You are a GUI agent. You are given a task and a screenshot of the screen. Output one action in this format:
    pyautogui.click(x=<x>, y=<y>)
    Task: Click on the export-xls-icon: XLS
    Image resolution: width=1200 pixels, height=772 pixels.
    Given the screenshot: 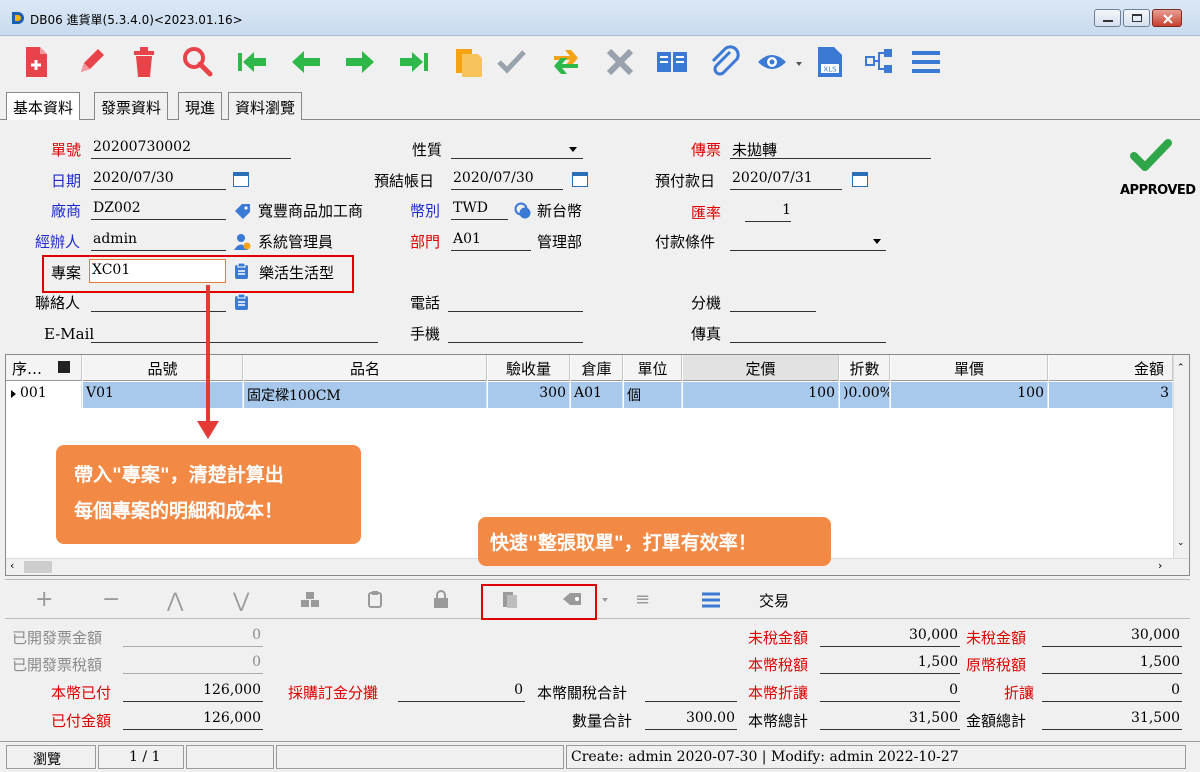 What is the action you would take?
    pyautogui.click(x=830, y=62)
    